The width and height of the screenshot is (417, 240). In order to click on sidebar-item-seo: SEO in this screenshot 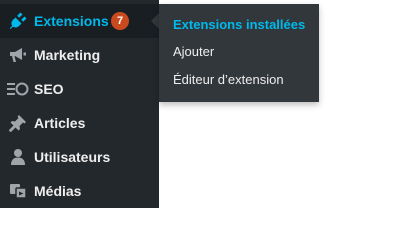, I will do `click(79, 89)`.